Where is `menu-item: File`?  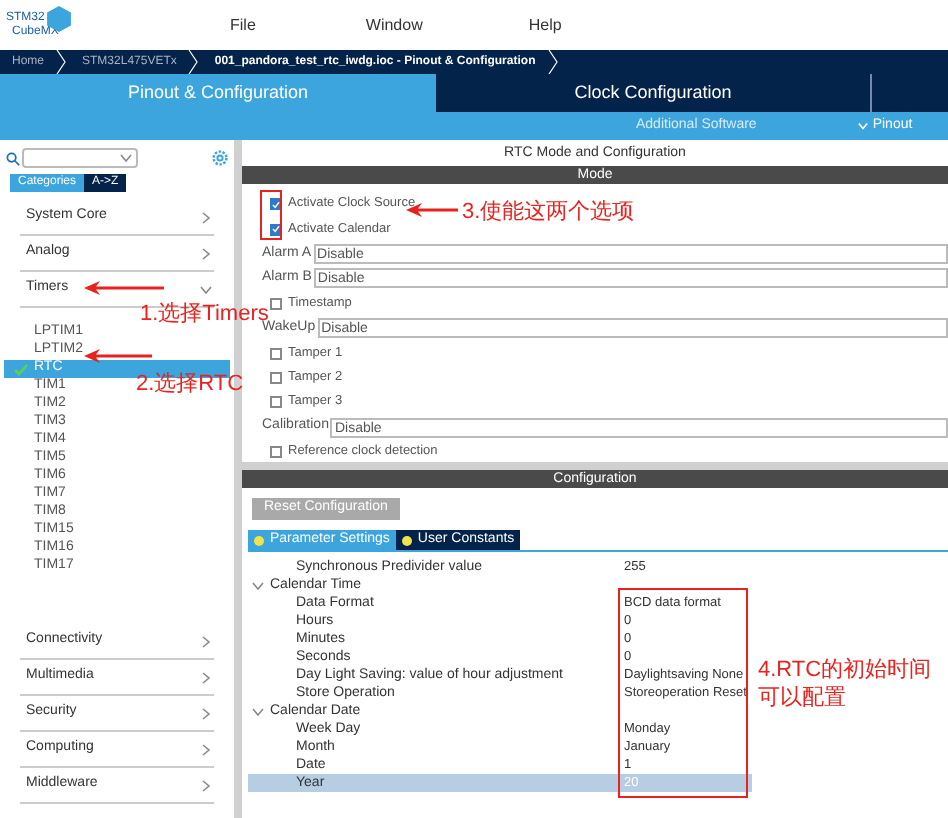 menu-item: File is located at coordinates (243, 25).